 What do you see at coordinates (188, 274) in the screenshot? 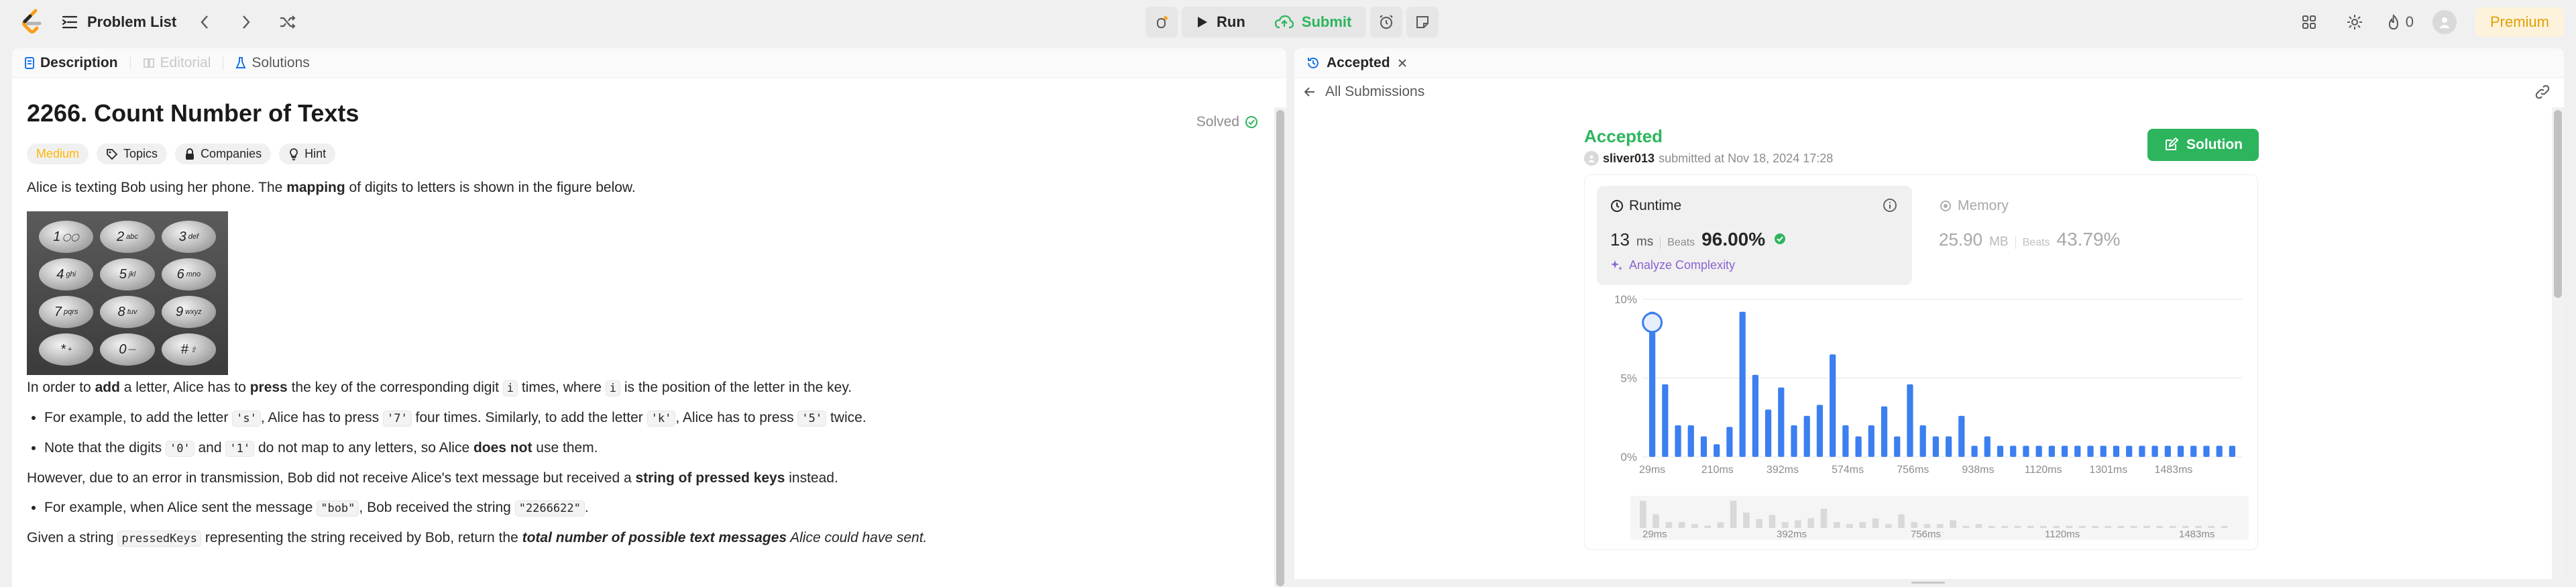
I see `key-6: 6 mno` at bounding box center [188, 274].